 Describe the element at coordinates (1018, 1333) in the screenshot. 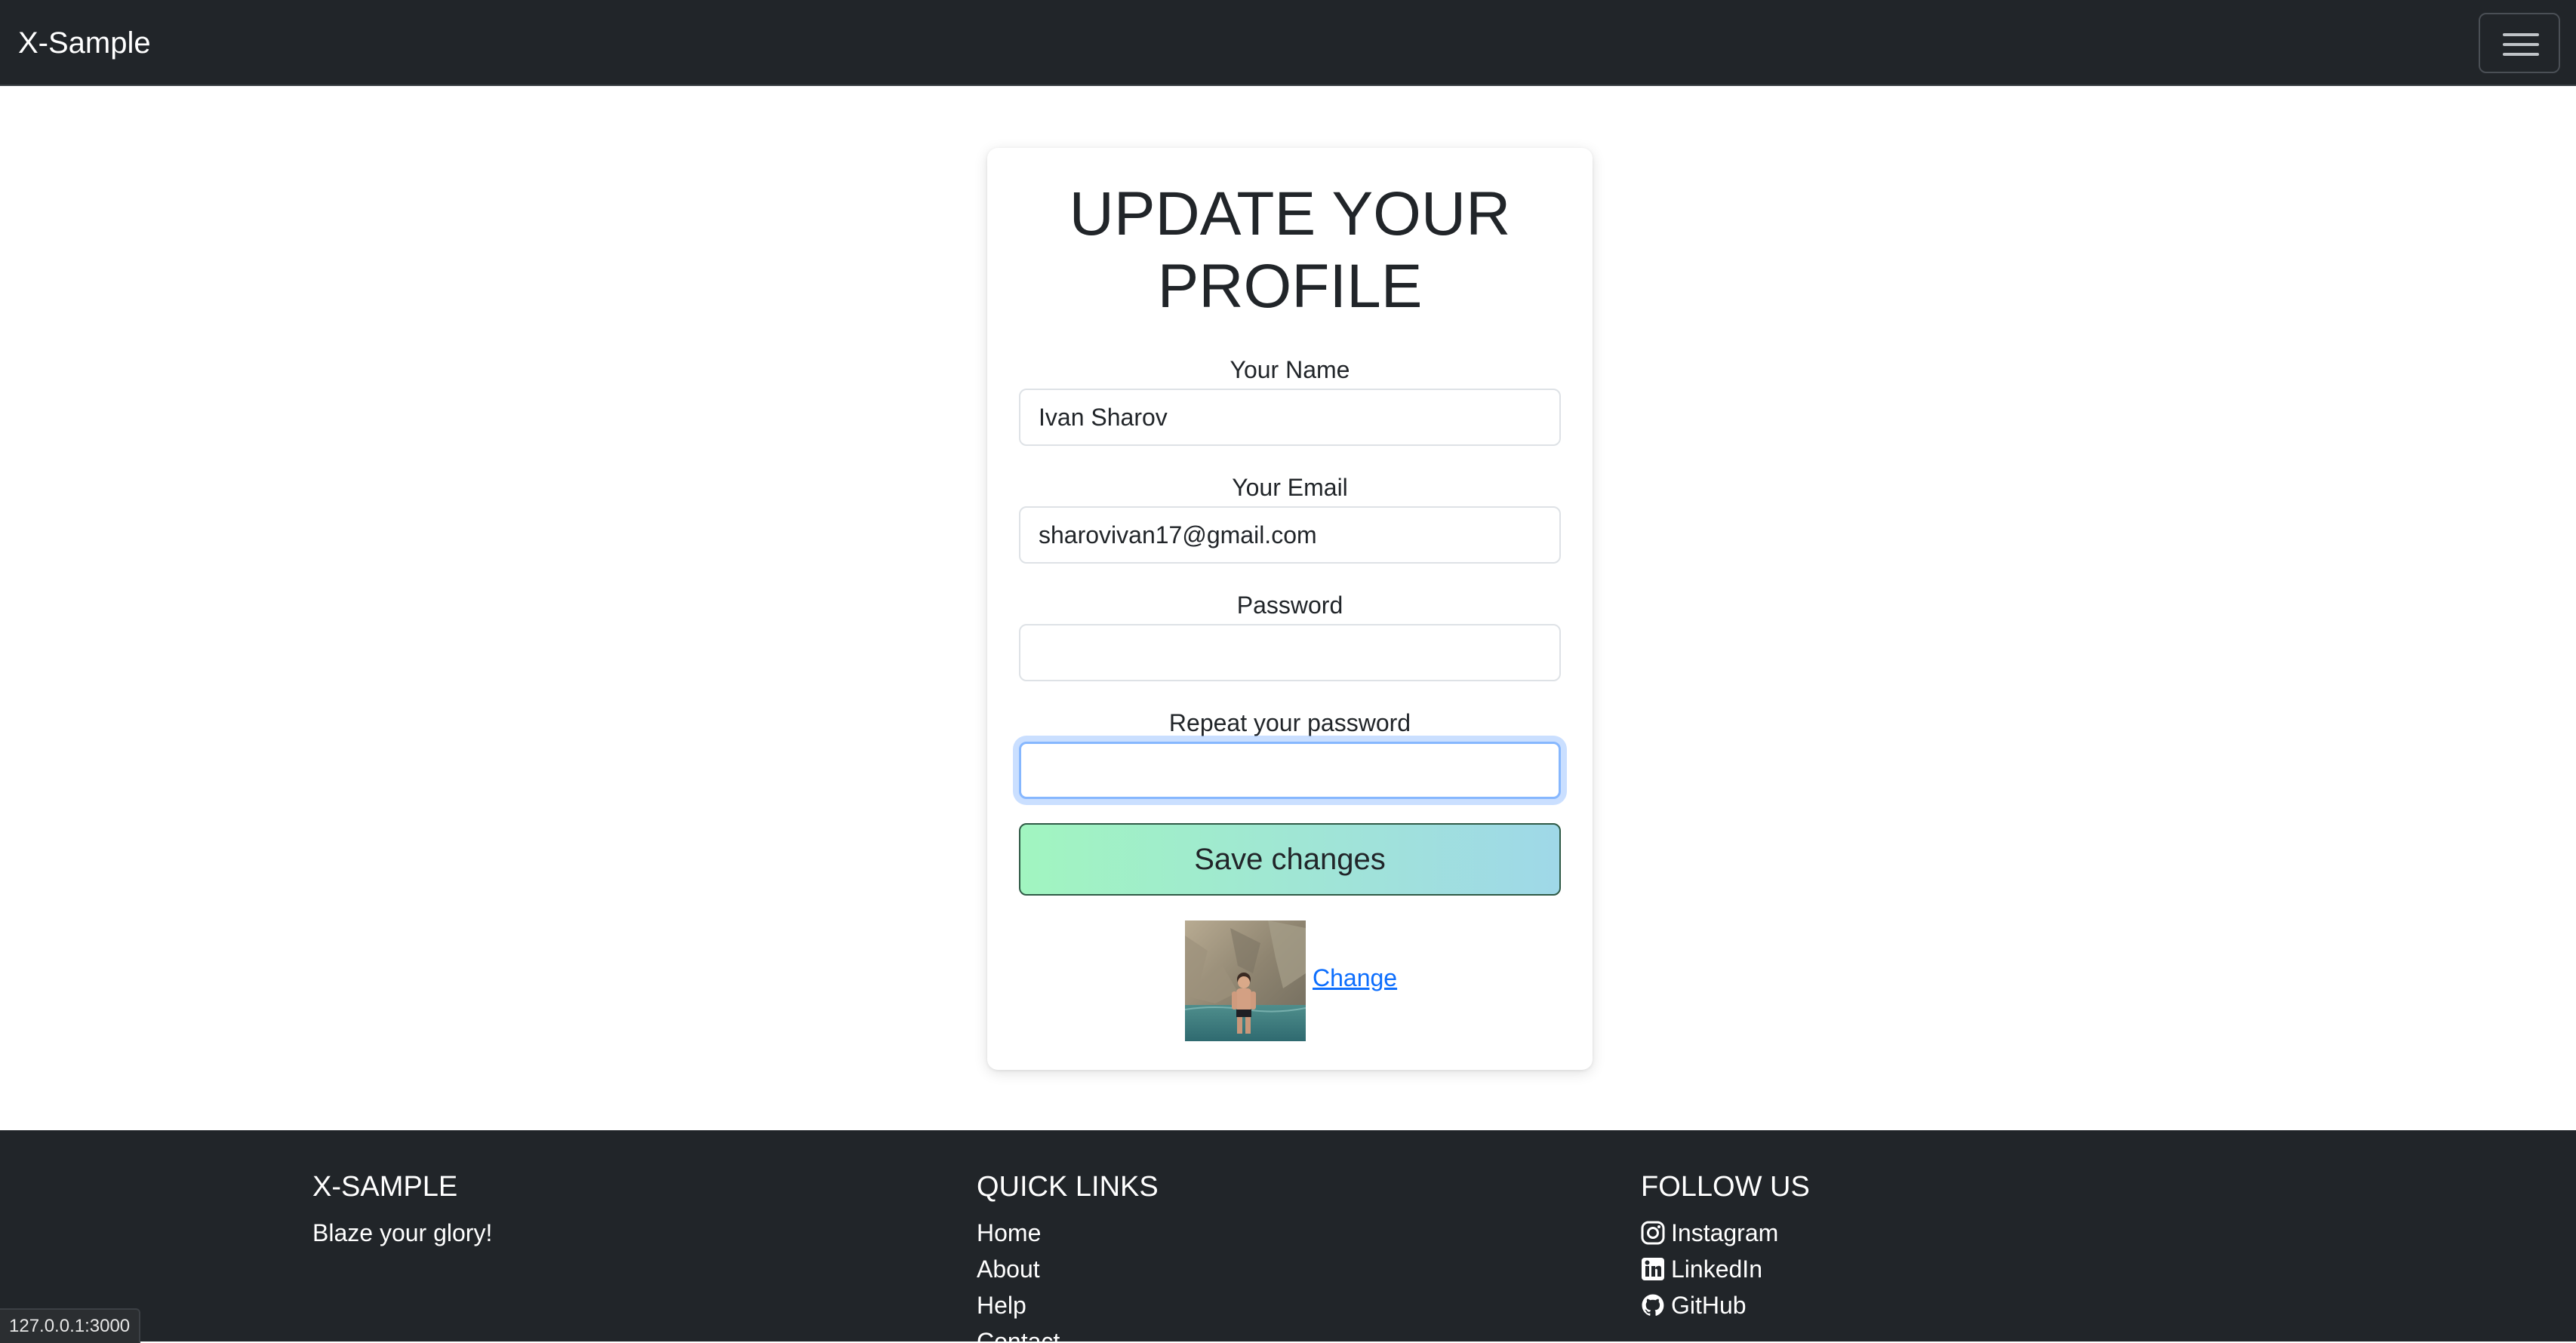

I see `footer-link-contact: Contact` at that location.